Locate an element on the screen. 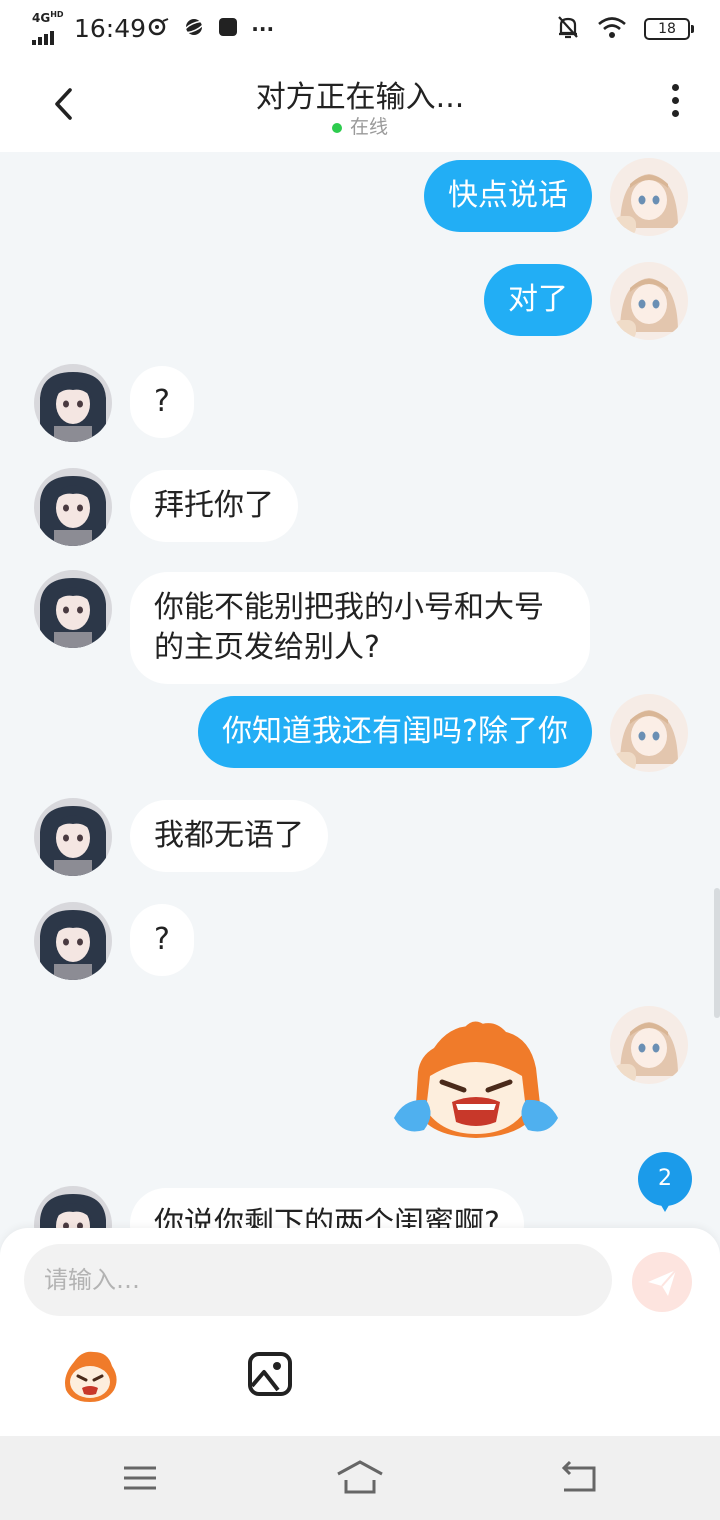 The image size is (720, 1520). overflow-dots: ··· is located at coordinates (263, 29).